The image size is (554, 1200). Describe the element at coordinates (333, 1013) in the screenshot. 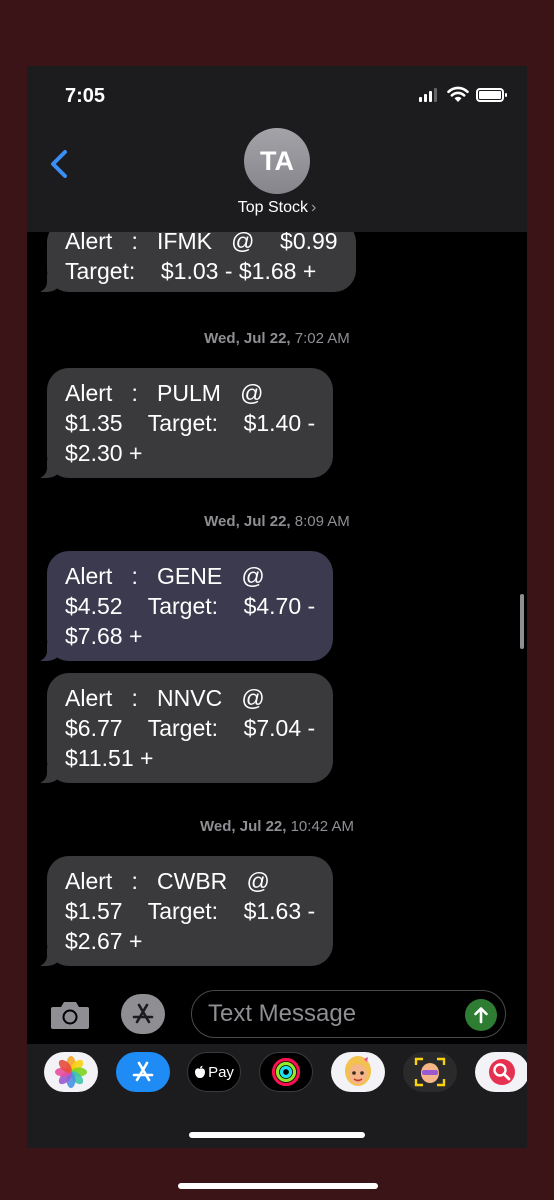

I see `message-input` at that location.